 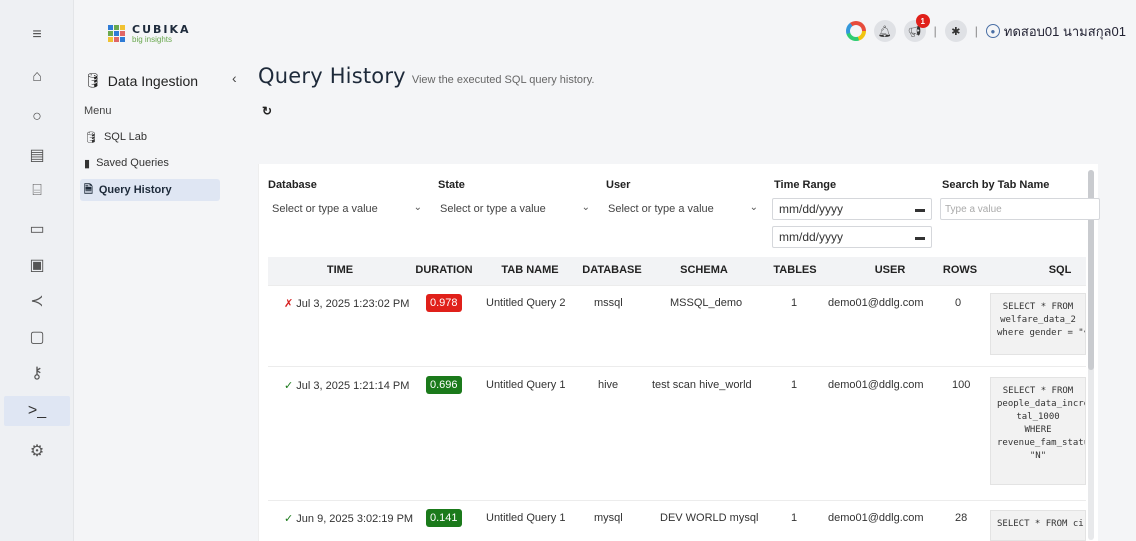 What do you see at coordinates (706, 303) in the screenshot?
I see `schema-cell: MSSQL_demo` at bounding box center [706, 303].